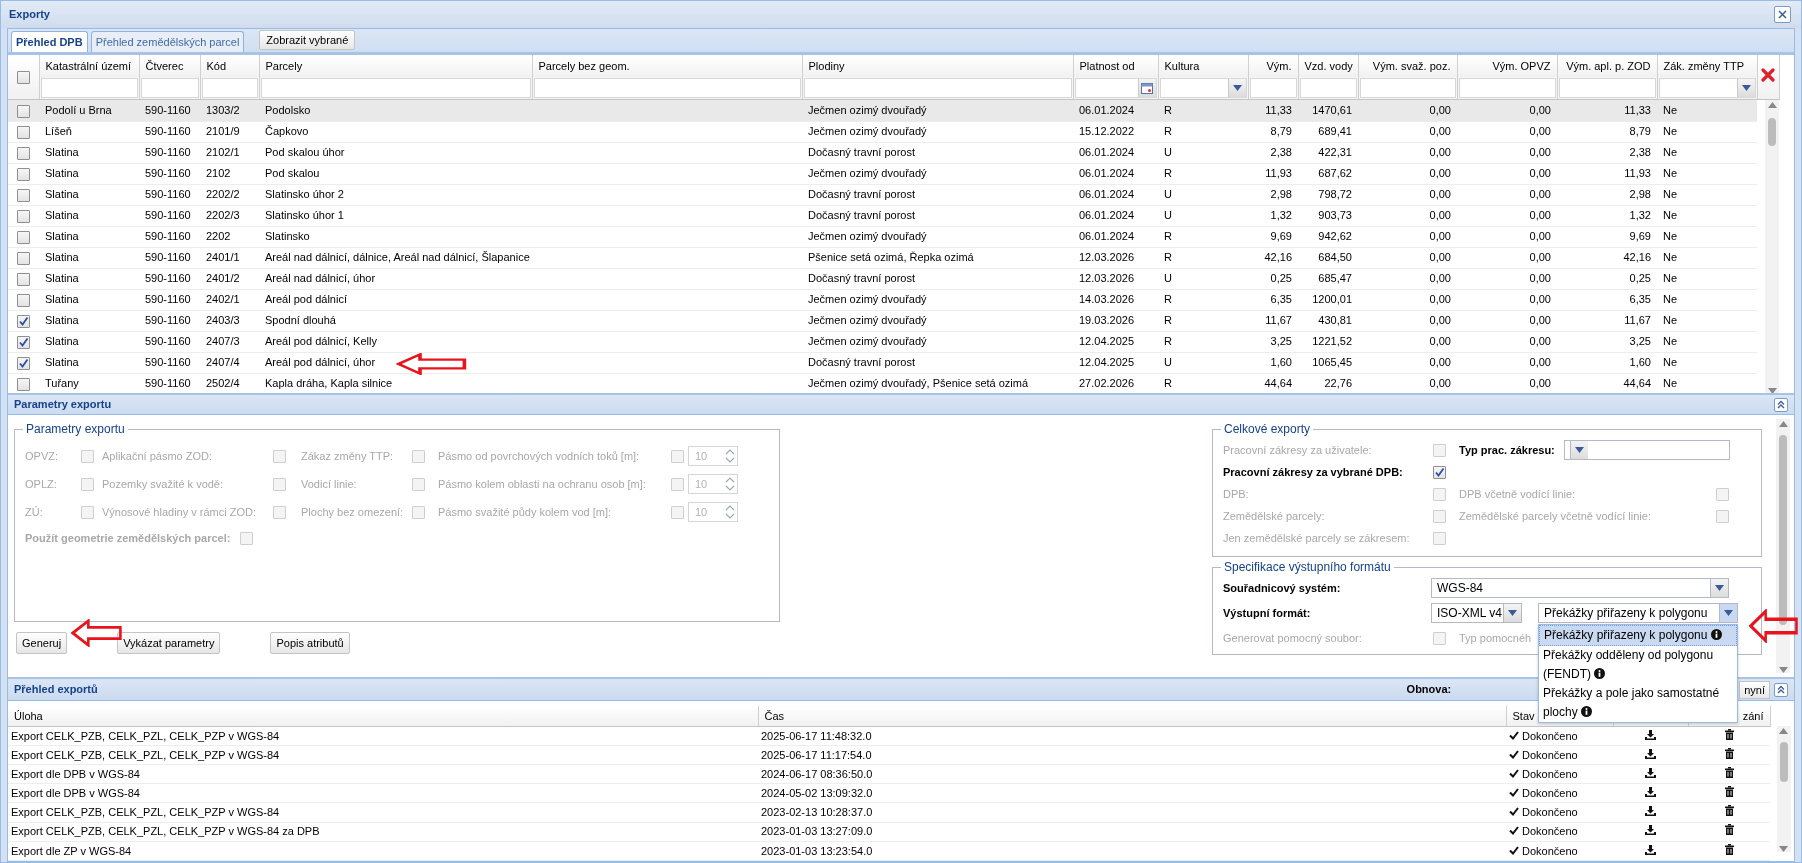 The height and width of the screenshot is (863, 1802). What do you see at coordinates (882, 194) in the screenshot?
I see `table-row: Slatina 590-1160 2202/2 Slatinsko úhor 2 Dočasný travní porost 06.01.2024 U 2,98 798,72 0,00 0,00 2,98 Ne` at bounding box center [882, 194].